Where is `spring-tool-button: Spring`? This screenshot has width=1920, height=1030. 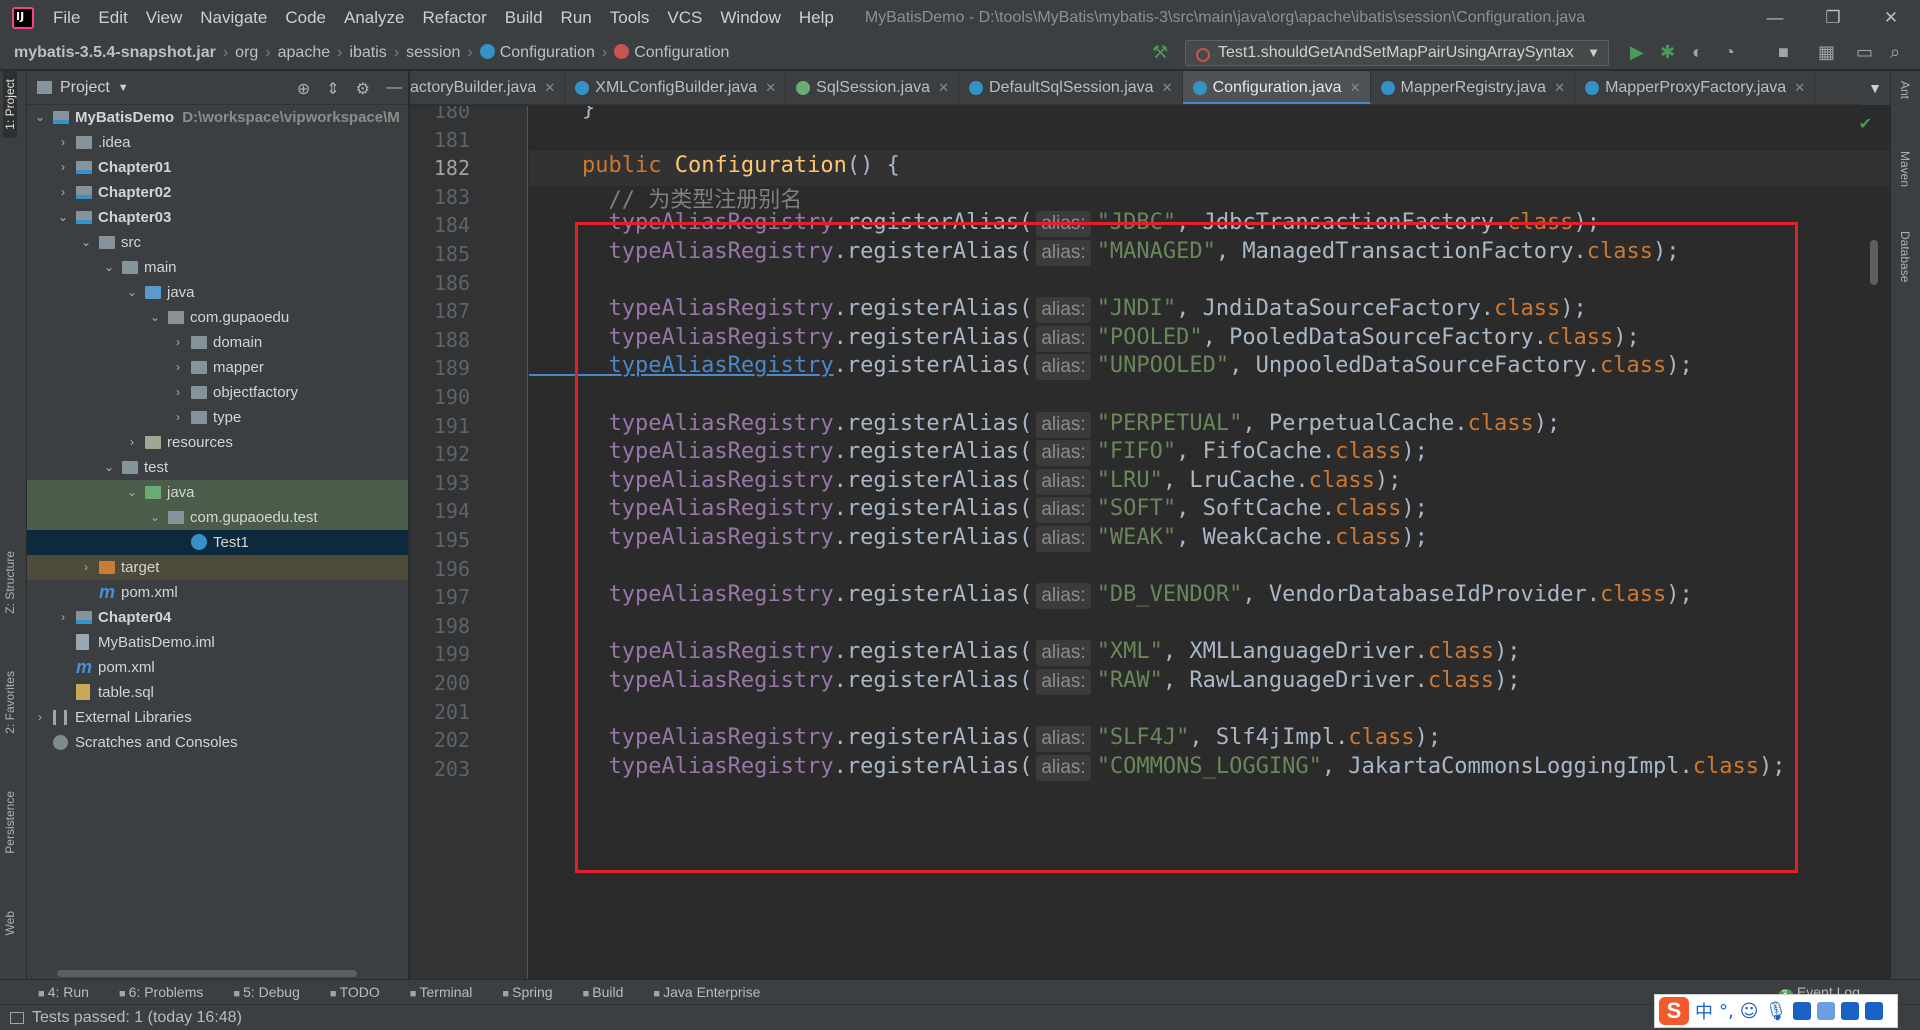
spring-tool-button: Spring is located at coordinates (527, 992).